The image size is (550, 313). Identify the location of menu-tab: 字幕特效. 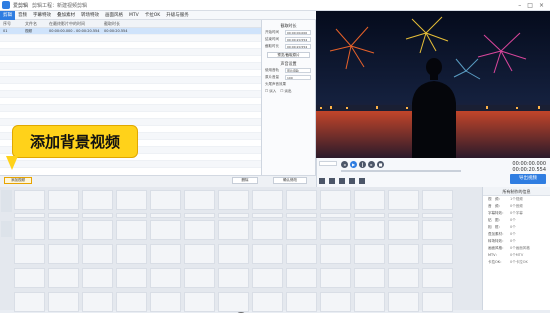
(42, 15).